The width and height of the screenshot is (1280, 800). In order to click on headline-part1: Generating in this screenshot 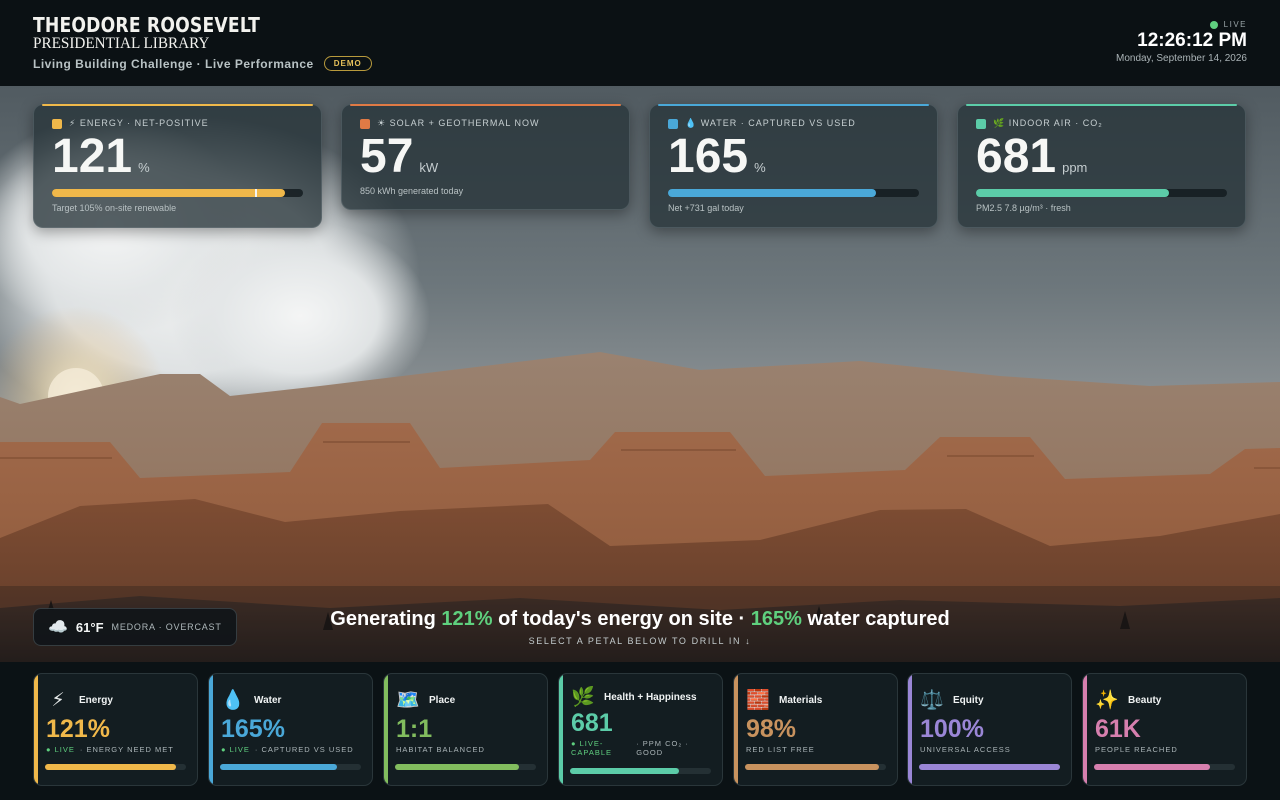, I will do `click(386, 619)`.